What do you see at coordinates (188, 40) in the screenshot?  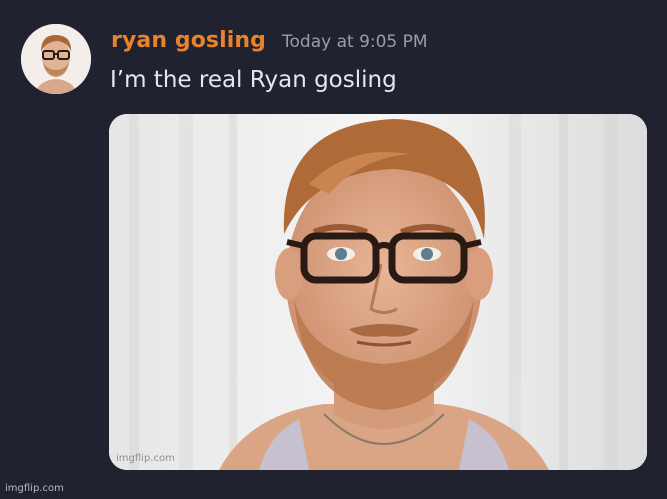 I see `username: ryan gosling` at bounding box center [188, 40].